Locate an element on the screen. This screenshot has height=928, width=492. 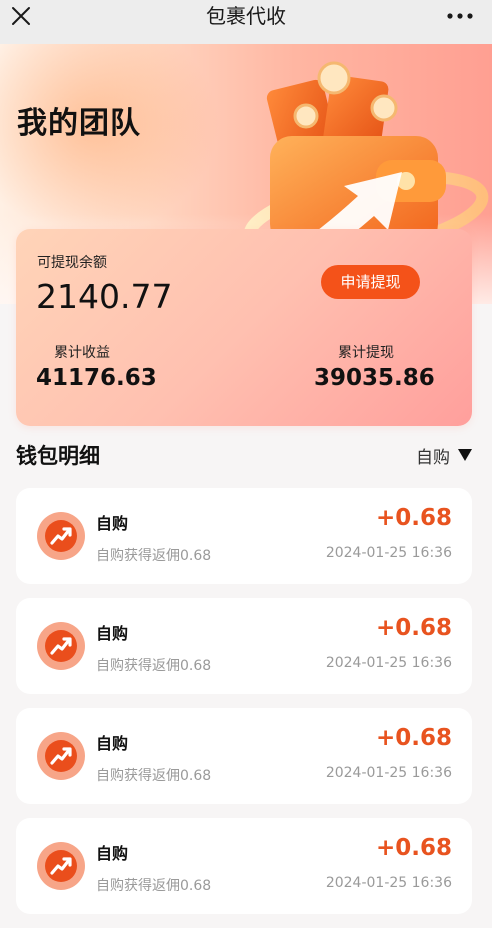
withdrawn-value: 39035.86 is located at coordinates (374, 378).